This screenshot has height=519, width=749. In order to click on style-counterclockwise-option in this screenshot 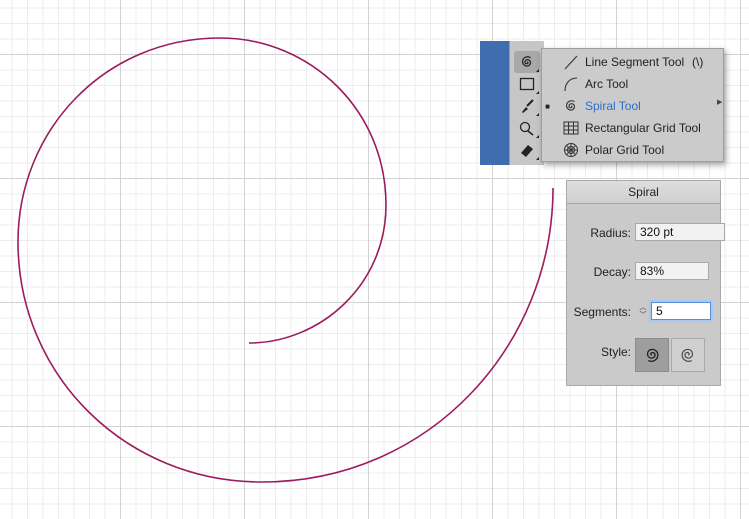, I will do `click(652, 355)`.